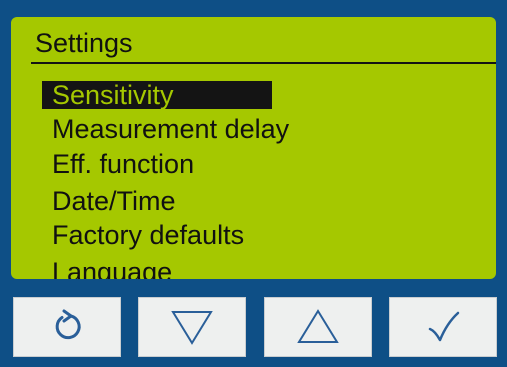  I want to click on menu-item-label: Language, so click(112, 268).